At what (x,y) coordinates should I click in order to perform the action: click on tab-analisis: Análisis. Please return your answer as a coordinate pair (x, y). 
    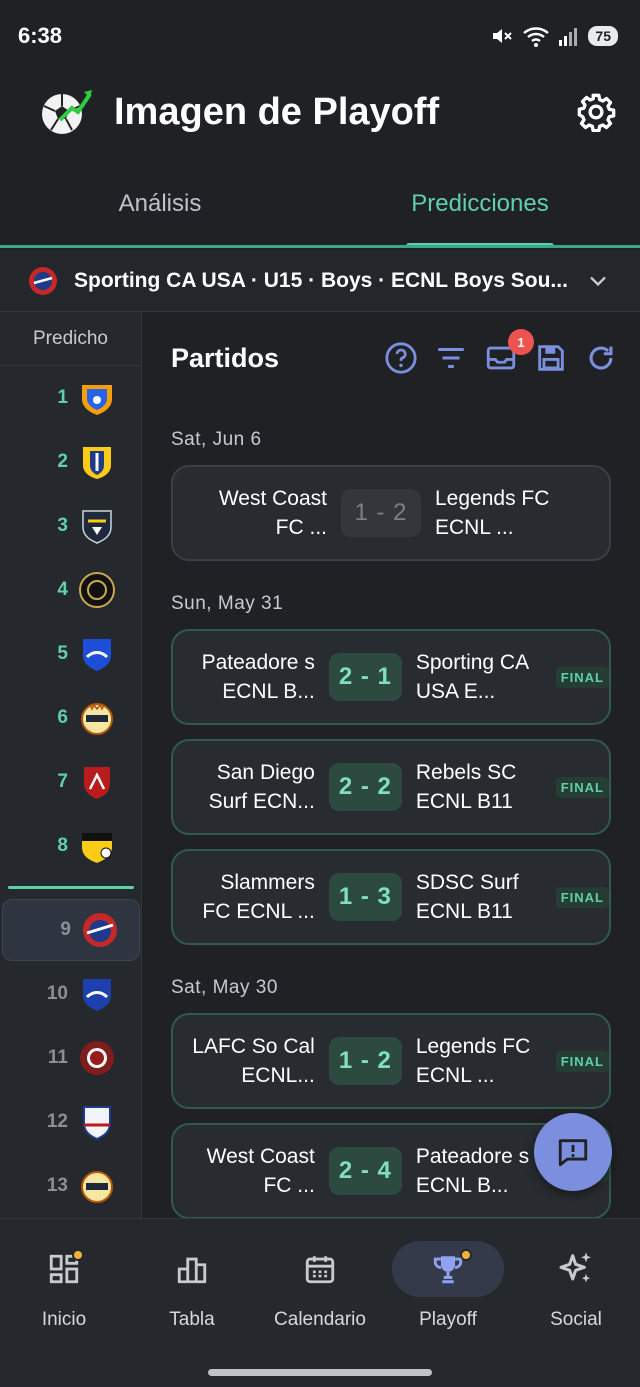
    Looking at the image, I should click on (160, 204).